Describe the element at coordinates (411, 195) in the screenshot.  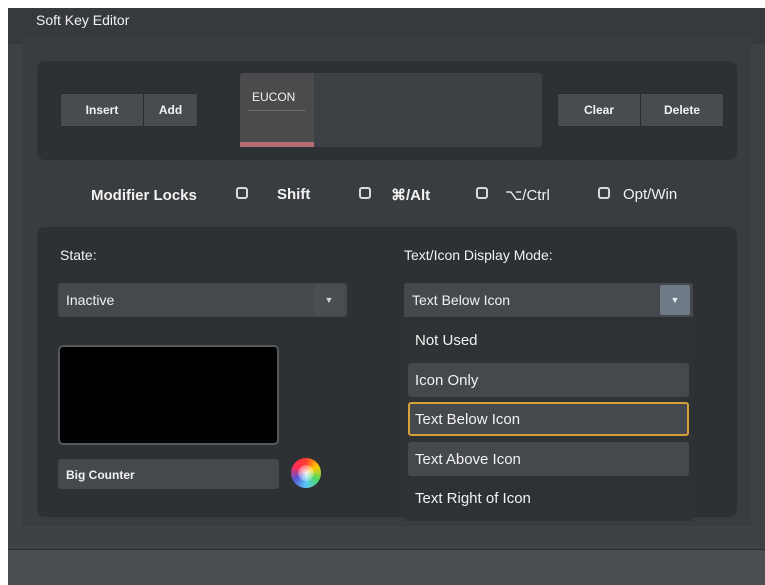
I see `cmd-alt-label: ⌘/Alt` at that location.